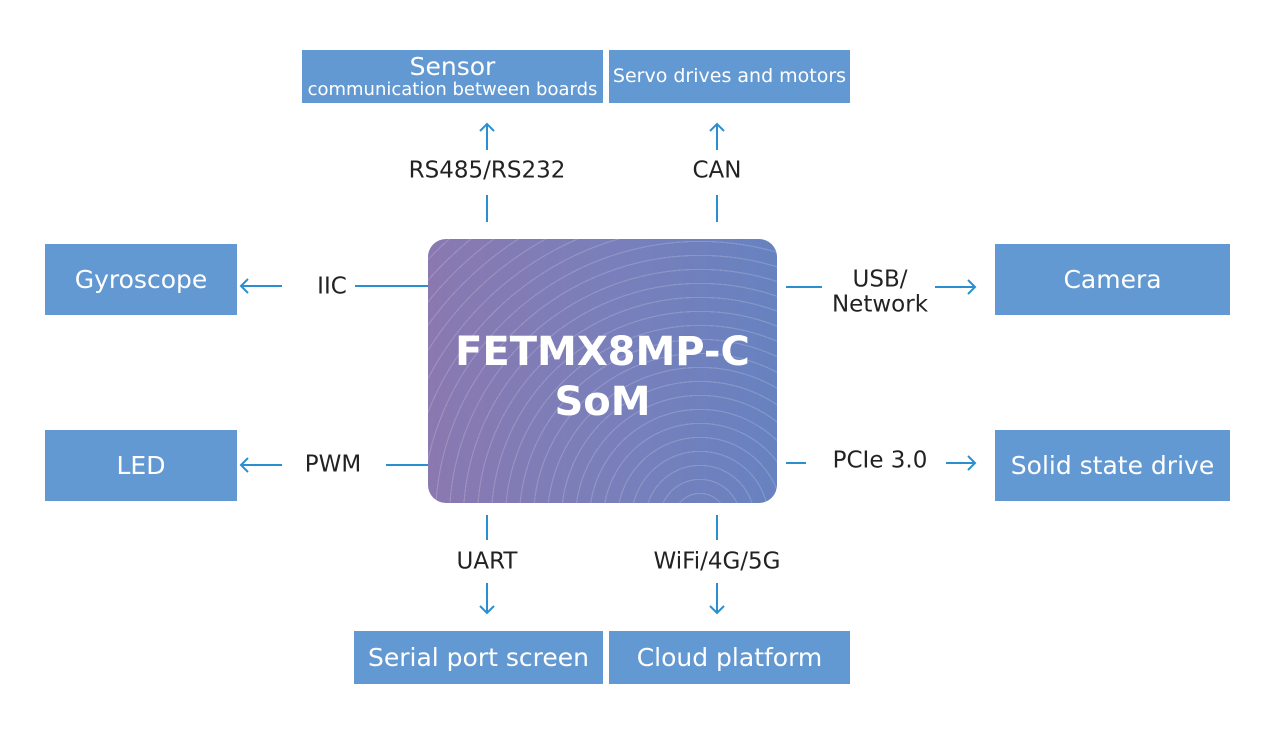 This screenshot has width=1280, height=734. I want to click on pcie-label: PCIe 3.0, so click(880, 460).